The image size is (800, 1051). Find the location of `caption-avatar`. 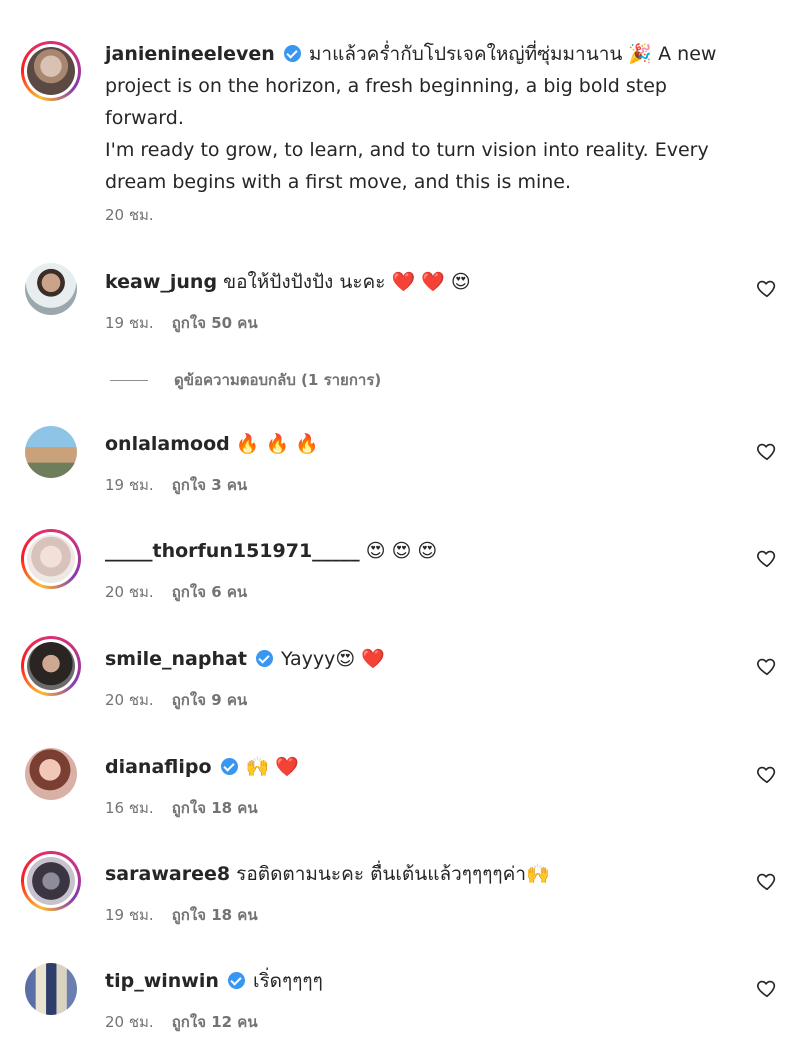

caption-avatar is located at coordinates (51, 71).